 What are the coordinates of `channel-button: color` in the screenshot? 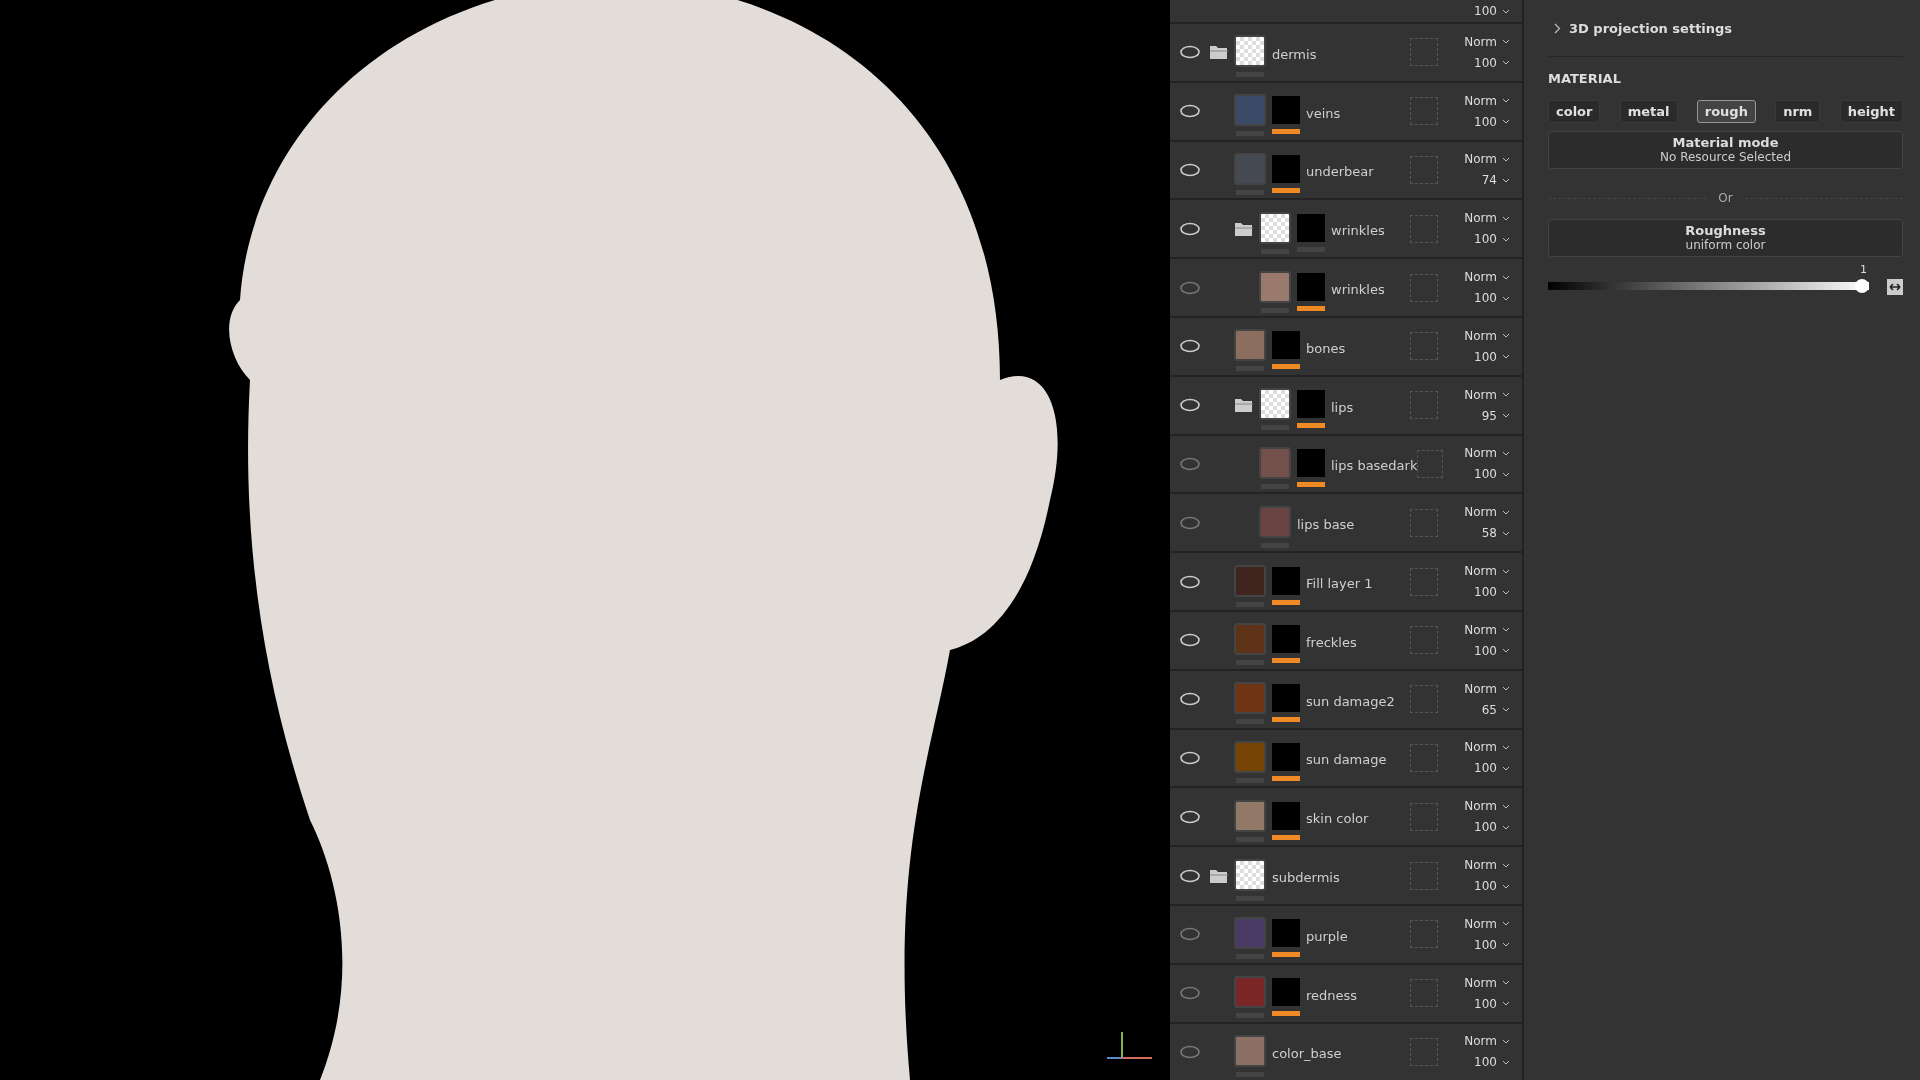 It's located at (1574, 111).